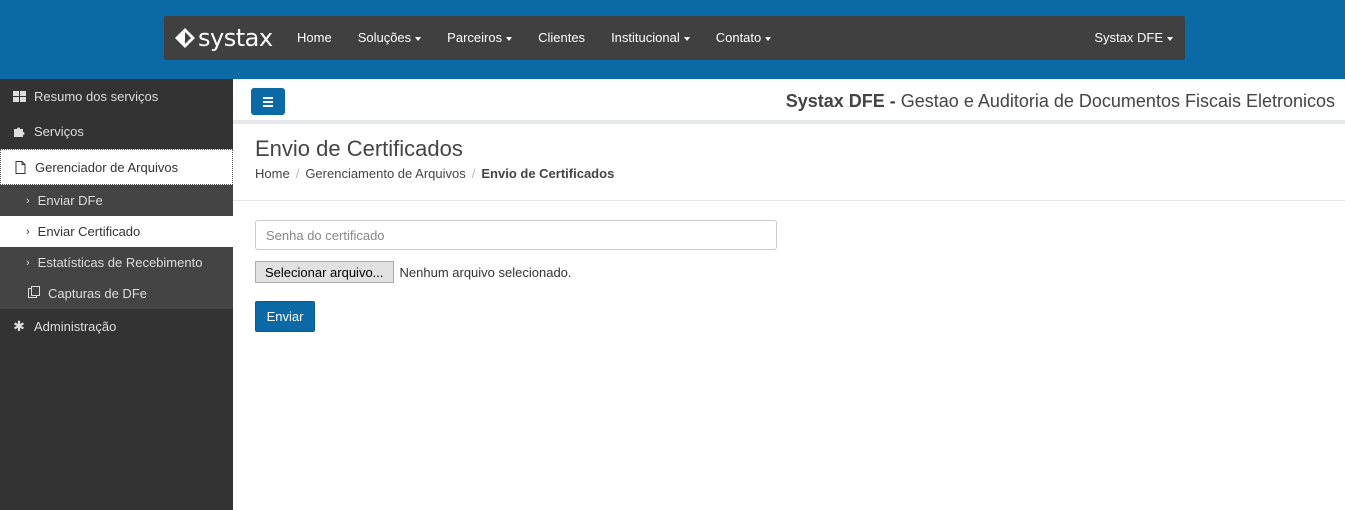  I want to click on sidebar-item-administracao: ✱ Administração, so click(116, 326).